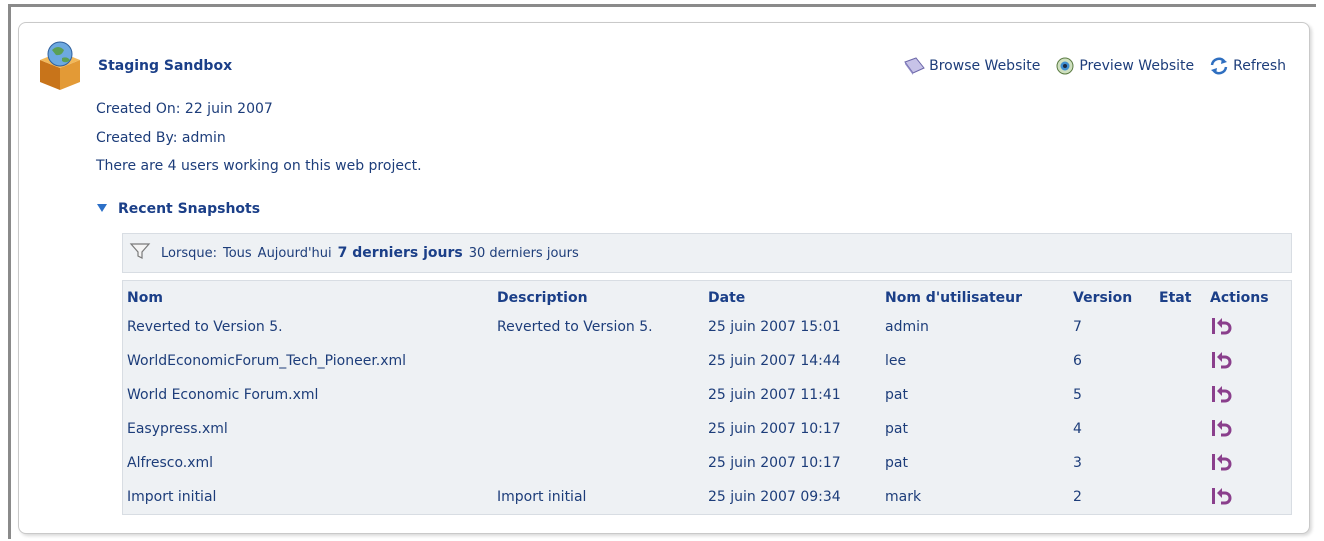  I want to click on row-version: 7, so click(1077, 327).